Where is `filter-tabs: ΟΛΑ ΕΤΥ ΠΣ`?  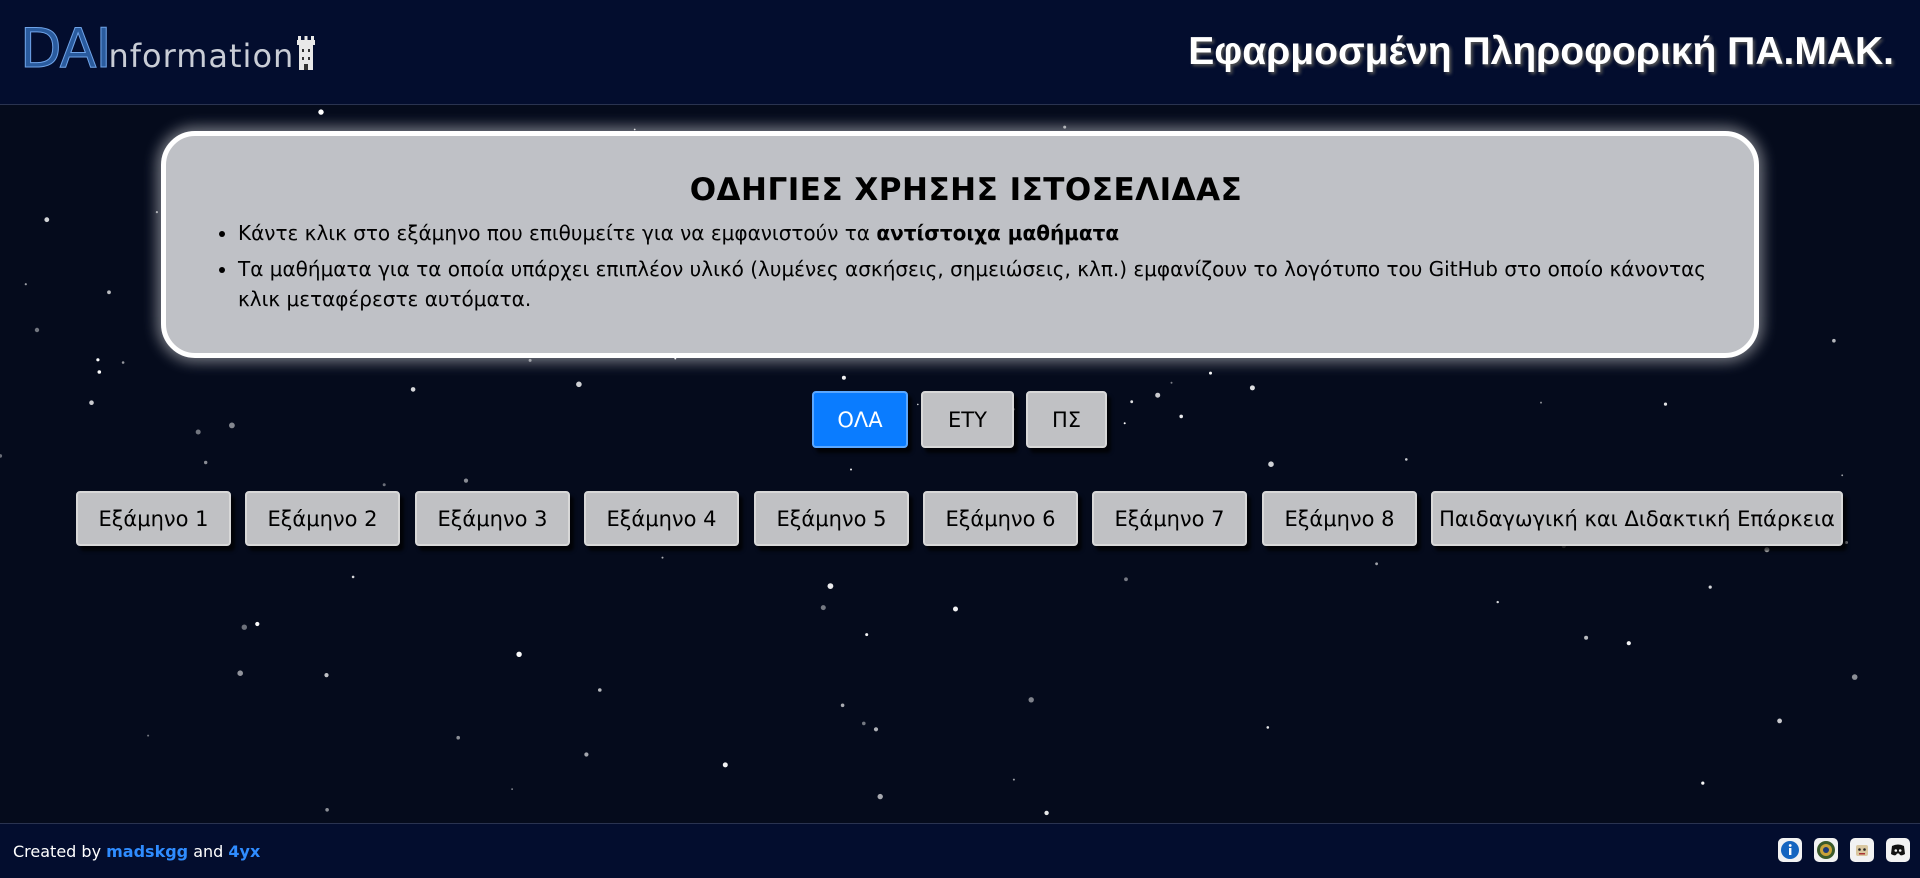 filter-tabs: ΟΛΑ ΕΤΥ ΠΣ is located at coordinates (960, 419).